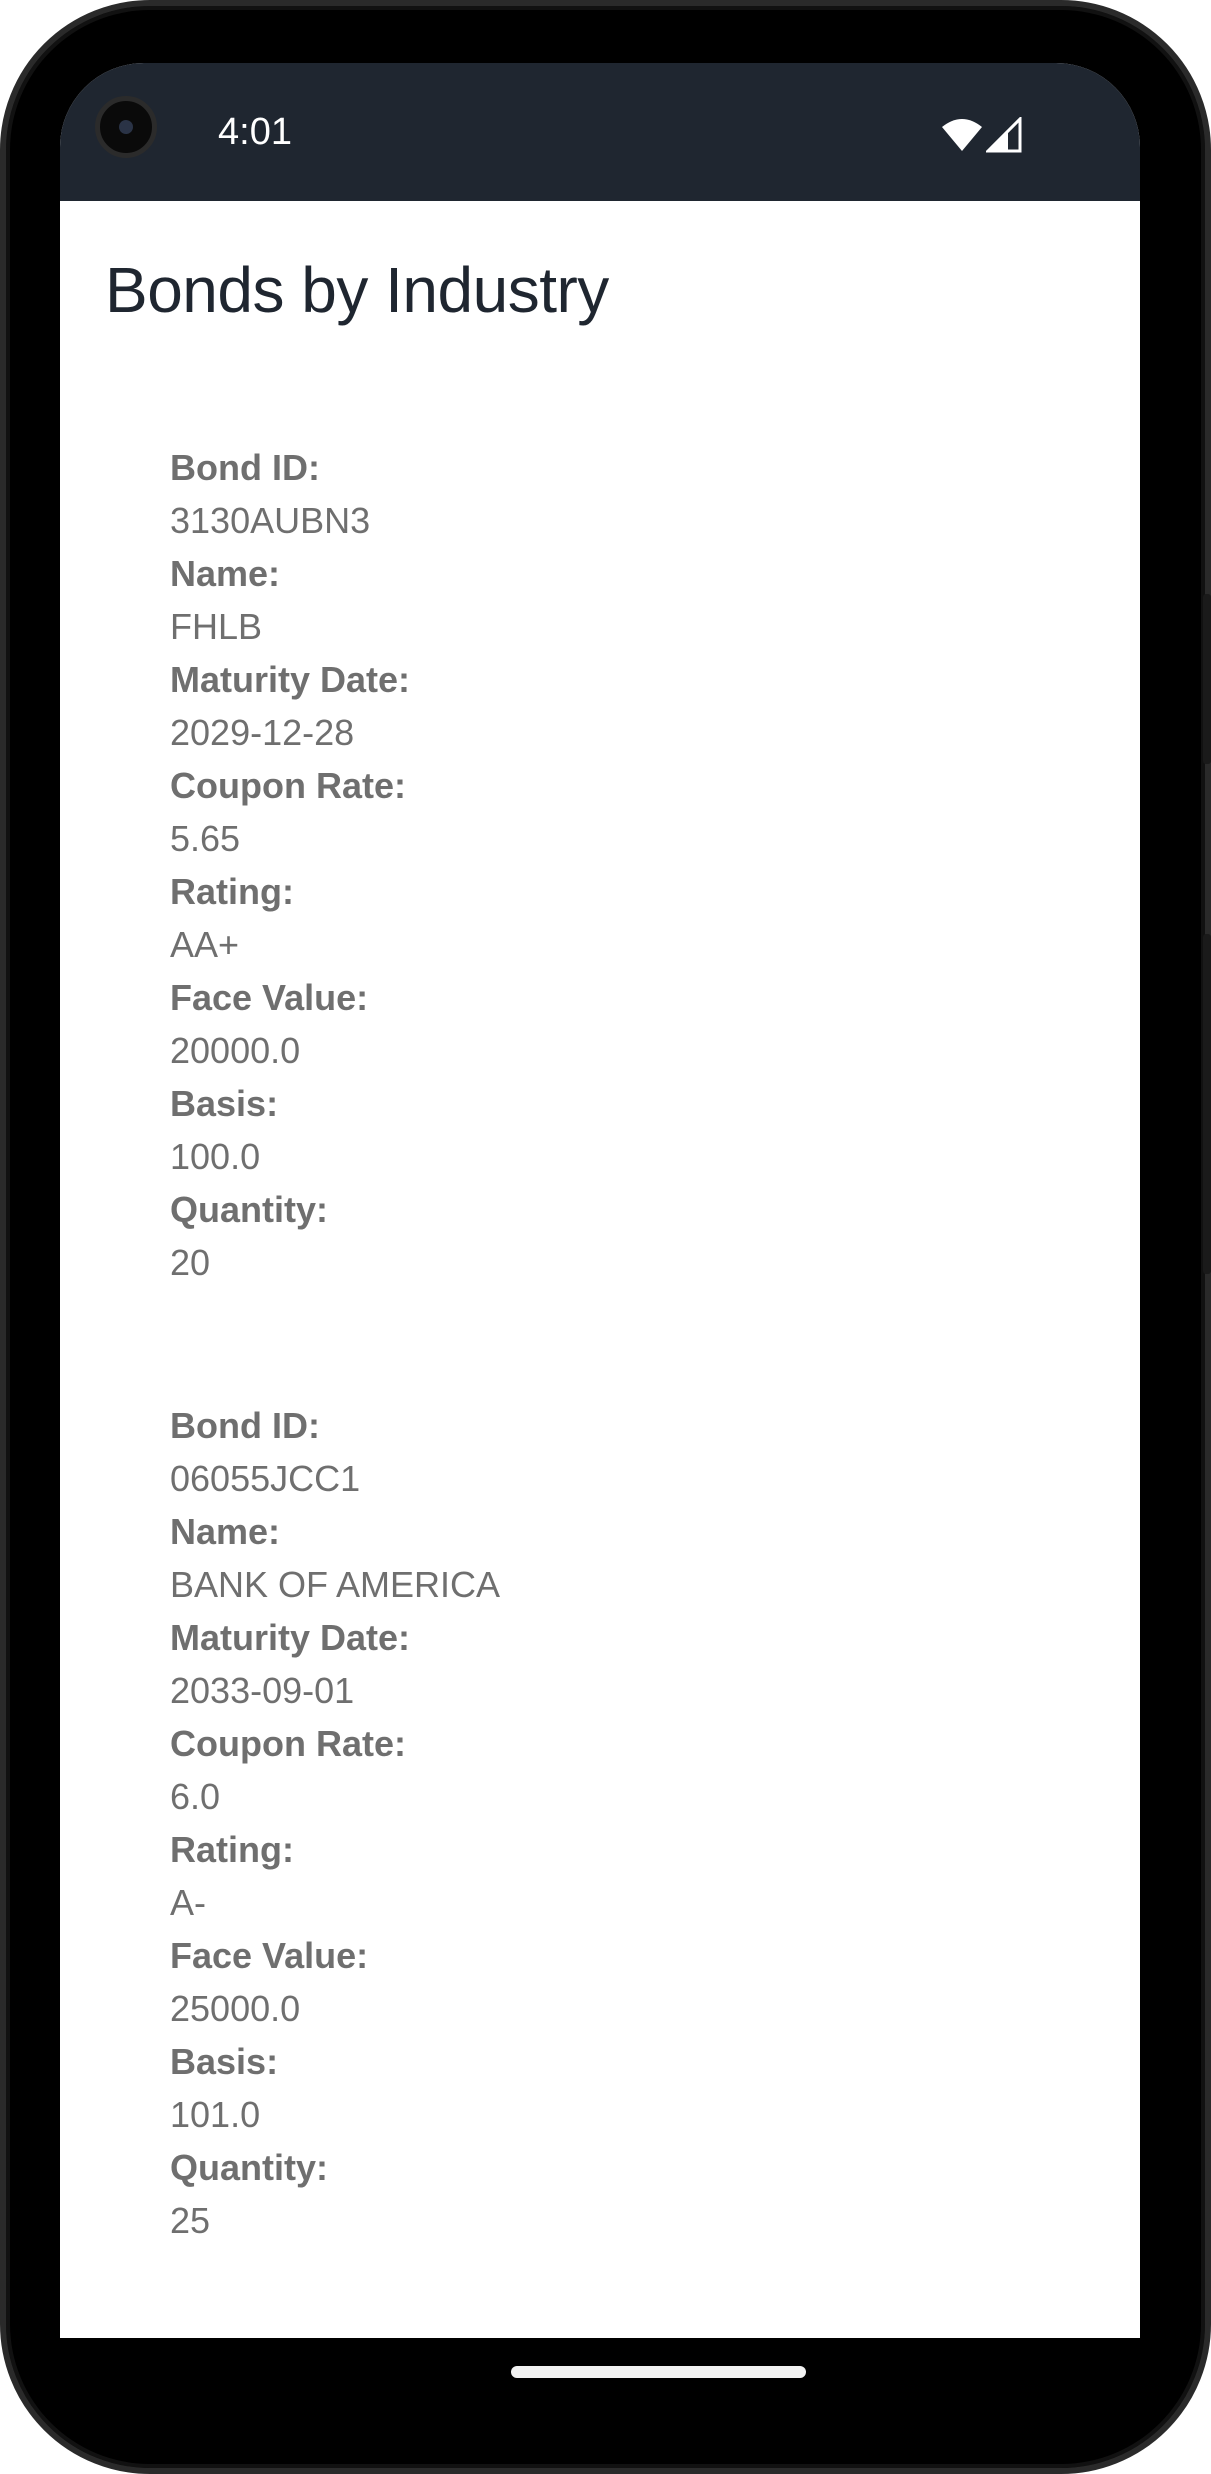  What do you see at coordinates (335, 1584) in the screenshot?
I see `name-value: BANK OF AMERICA` at bounding box center [335, 1584].